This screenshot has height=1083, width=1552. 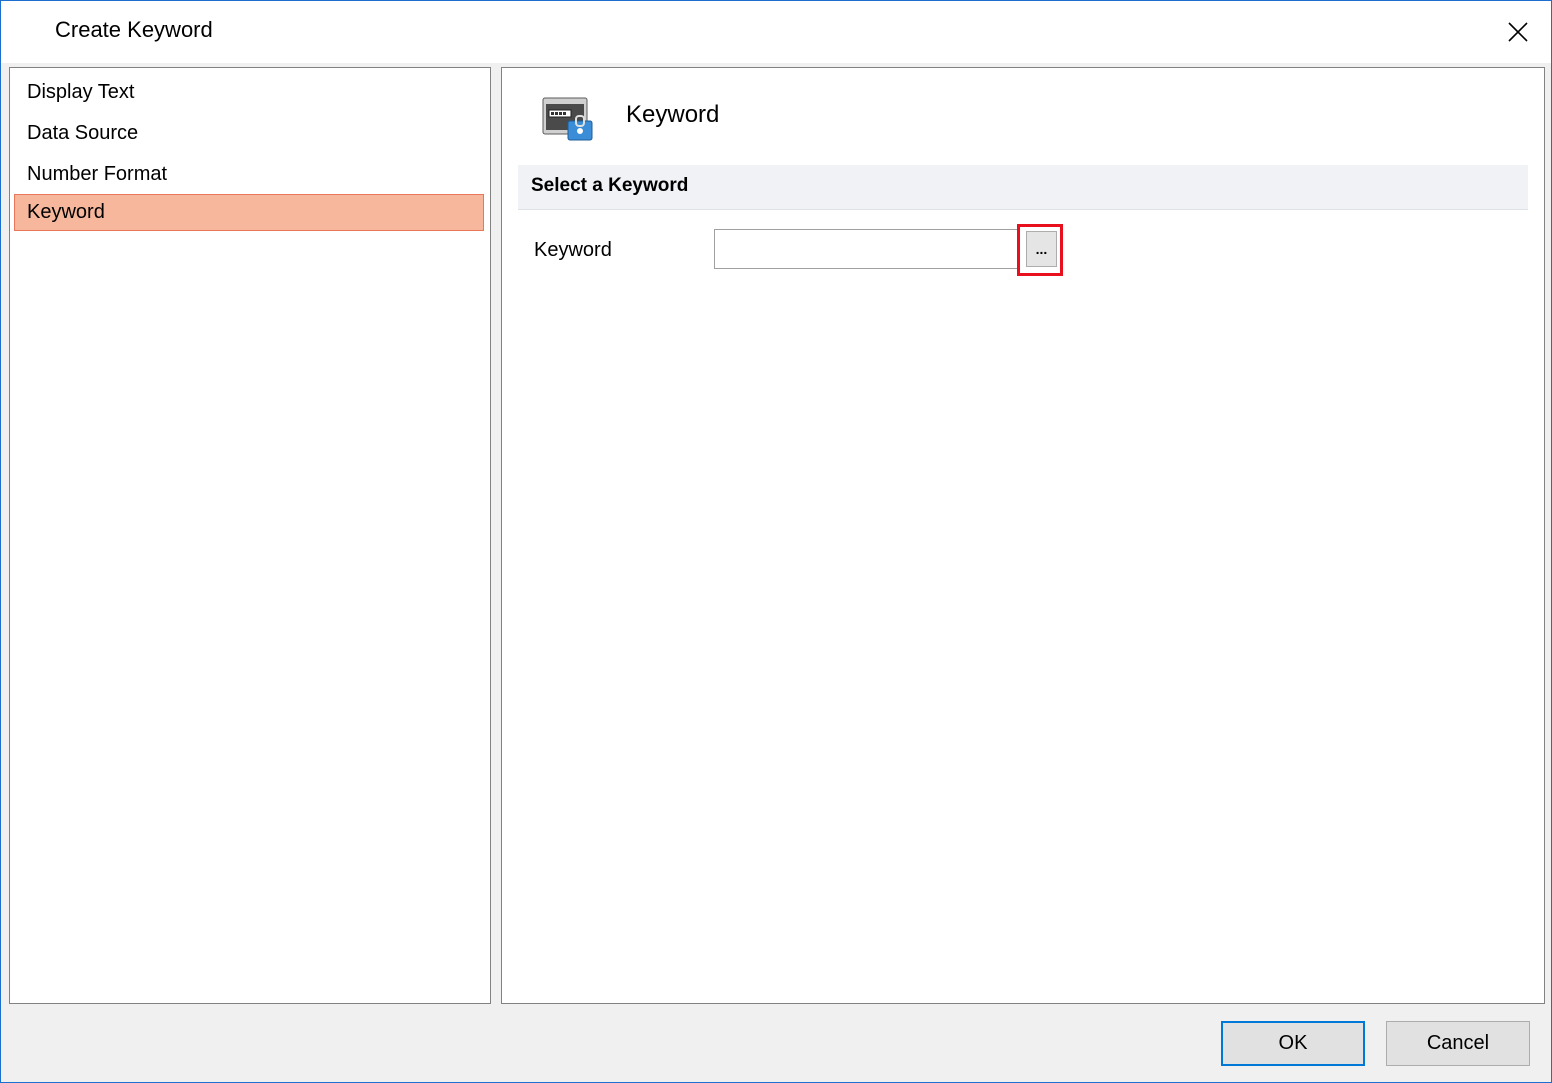 I want to click on title-bar: Create Keyword, so click(x=776, y=32).